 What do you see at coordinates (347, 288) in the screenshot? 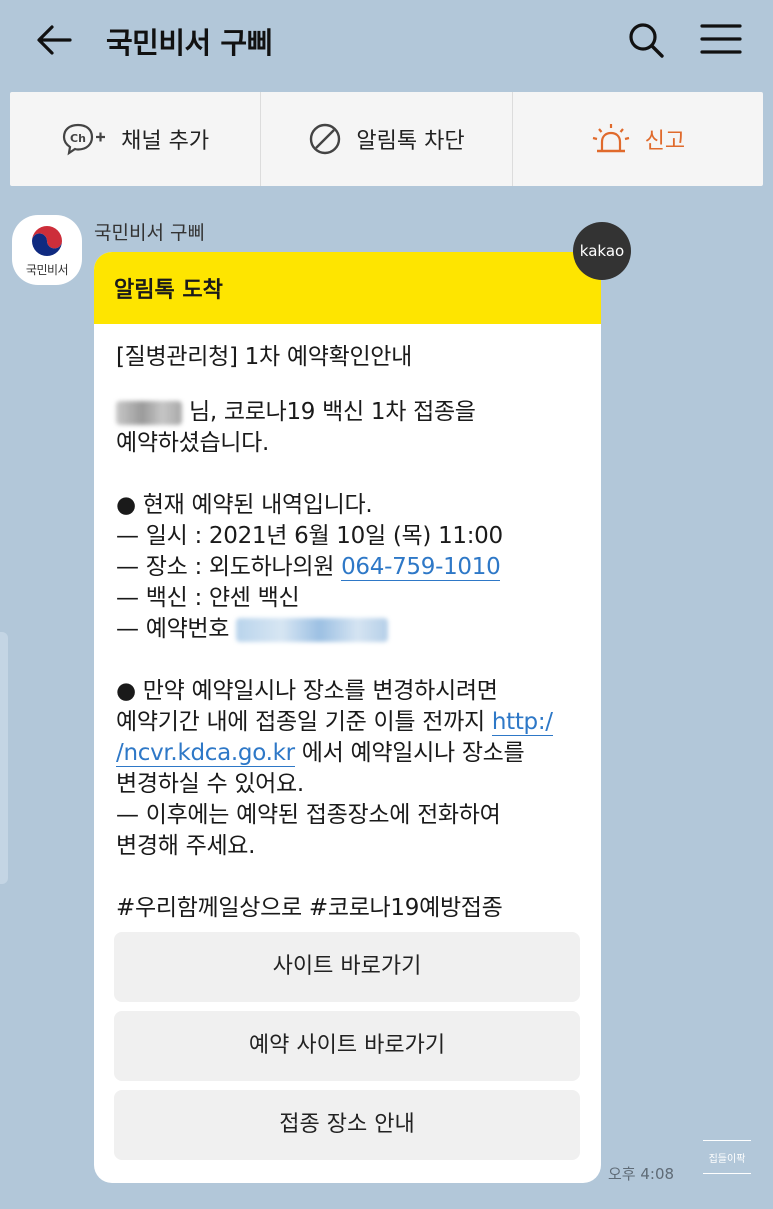
I see `message-header: 알림톡 도착` at bounding box center [347, 288].